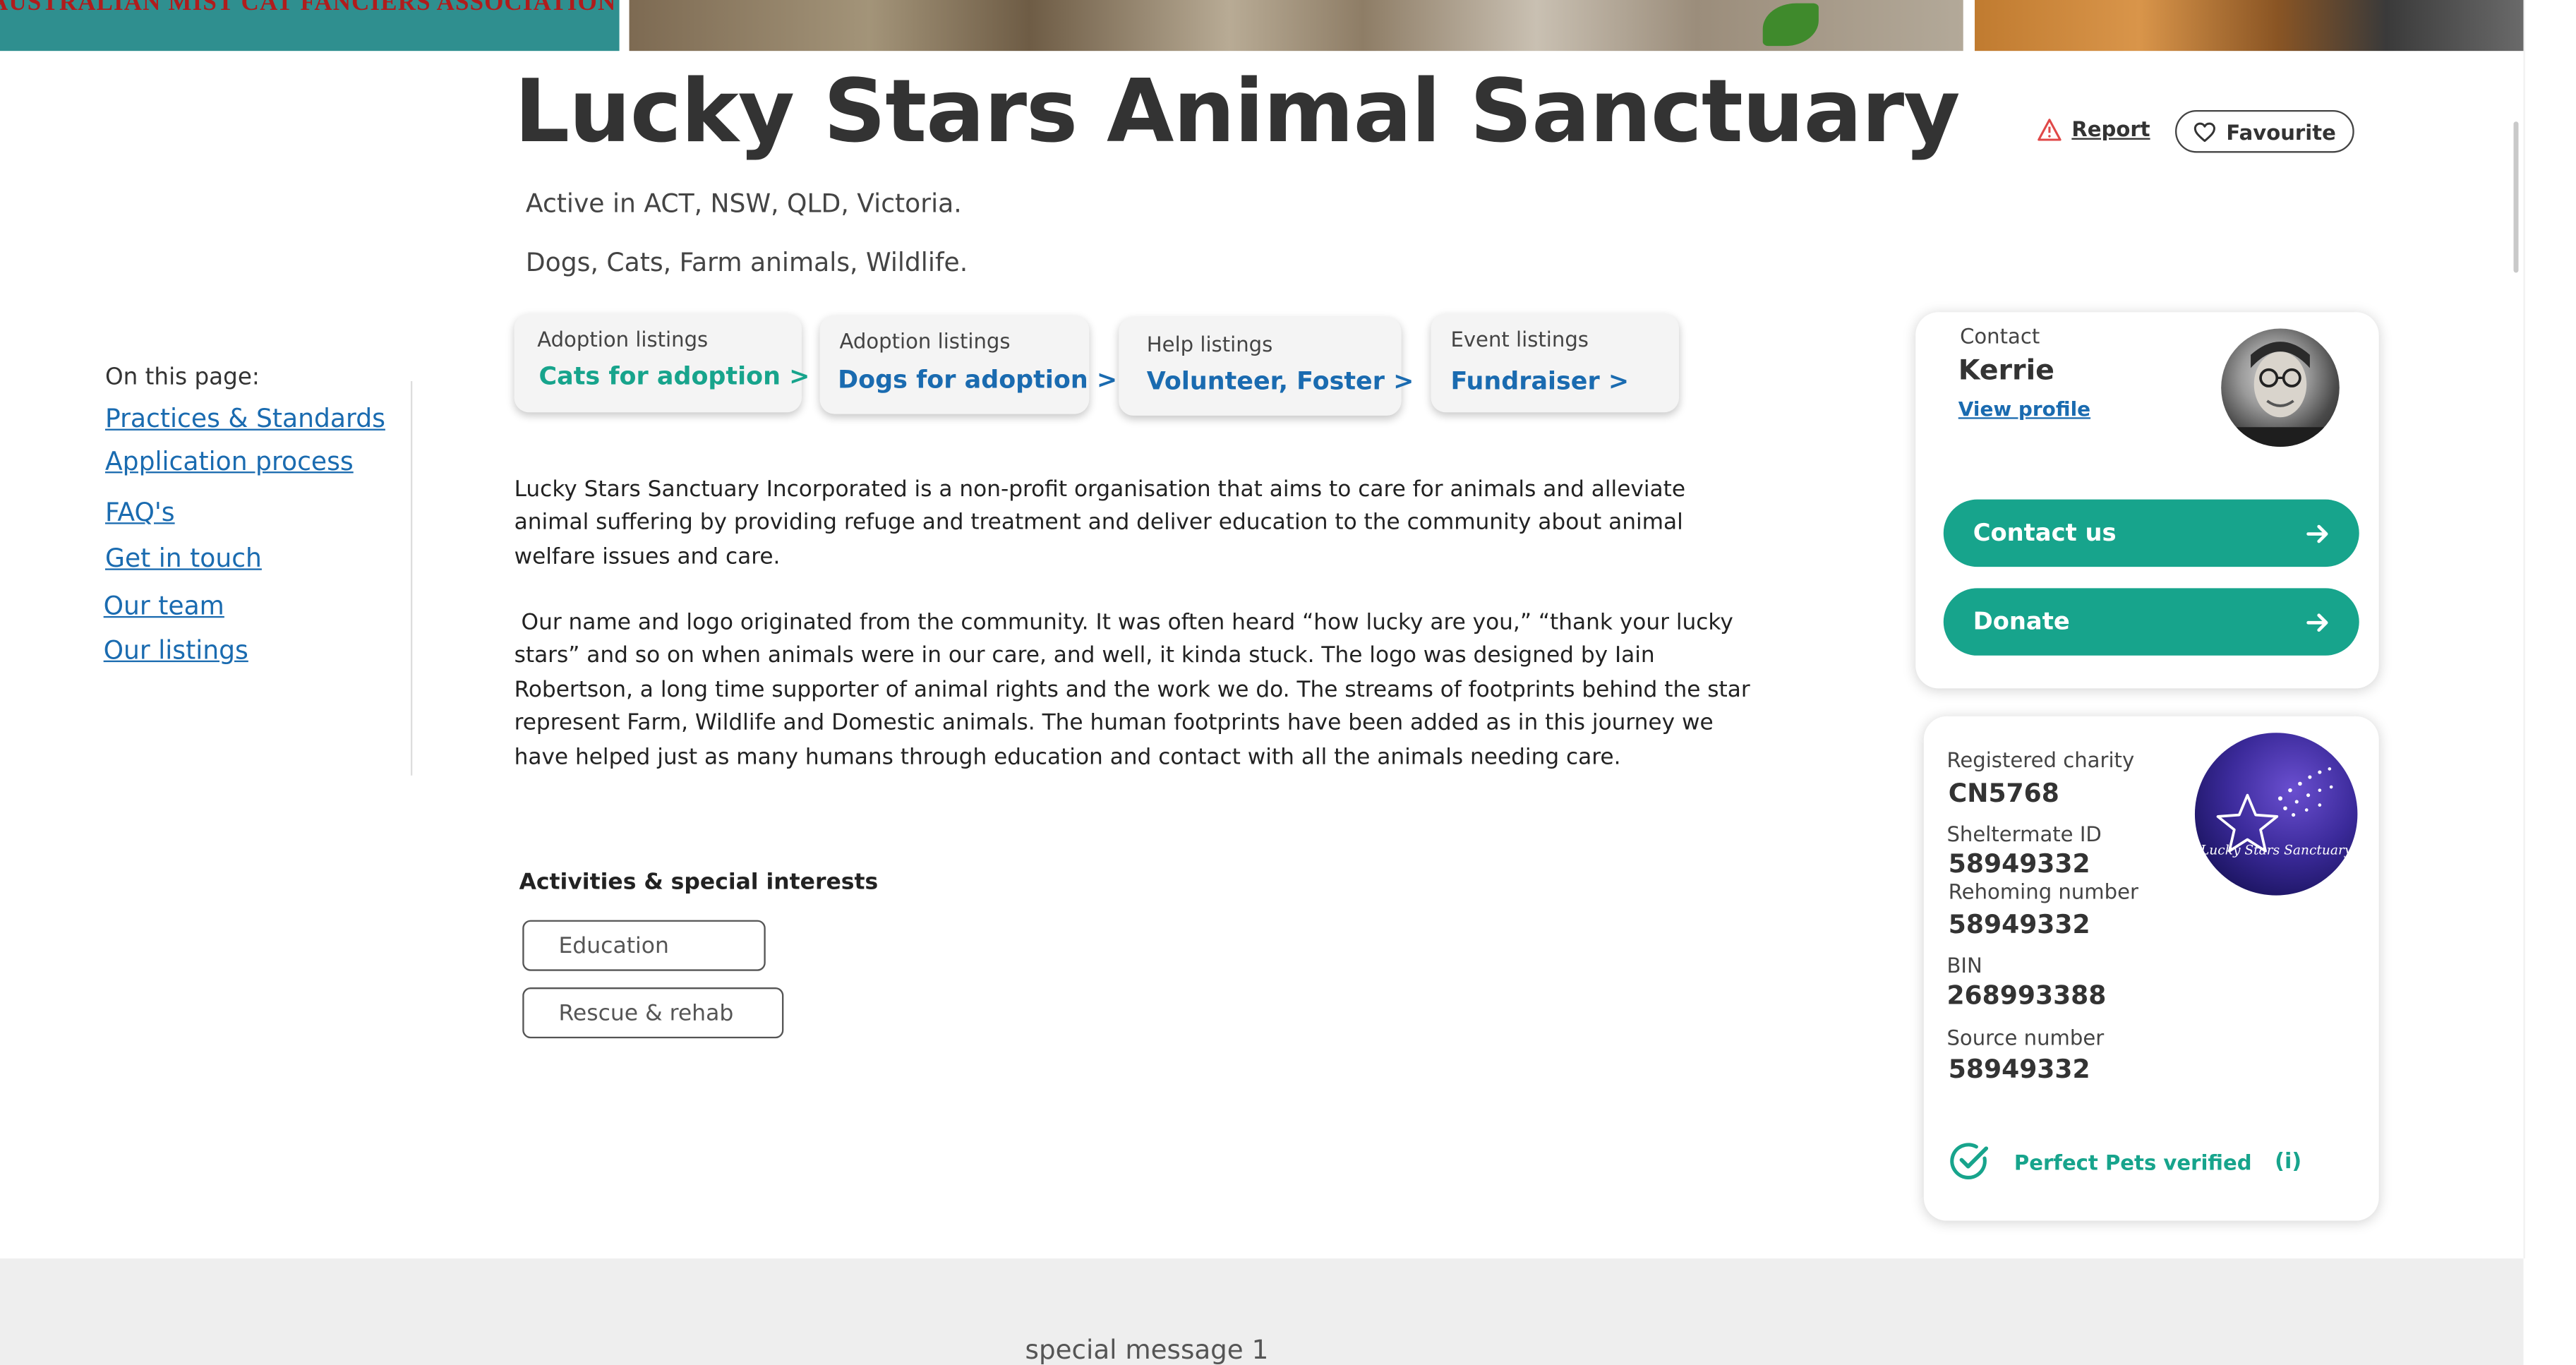  Describe the element at coordinates (2043, 892) in the screenshot. I see `rehoming-label: Rehoming number` at that location.